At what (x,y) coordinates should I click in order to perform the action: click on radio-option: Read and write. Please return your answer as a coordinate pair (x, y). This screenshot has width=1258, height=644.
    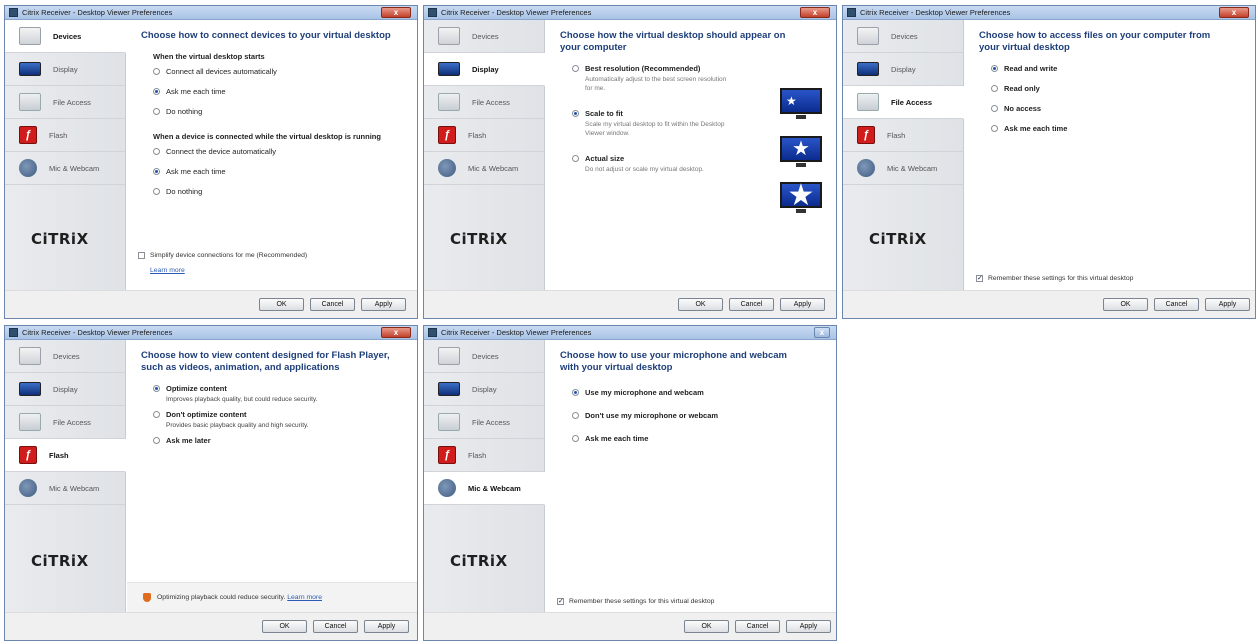
    Looking at the image, I should click on (1123, 68).